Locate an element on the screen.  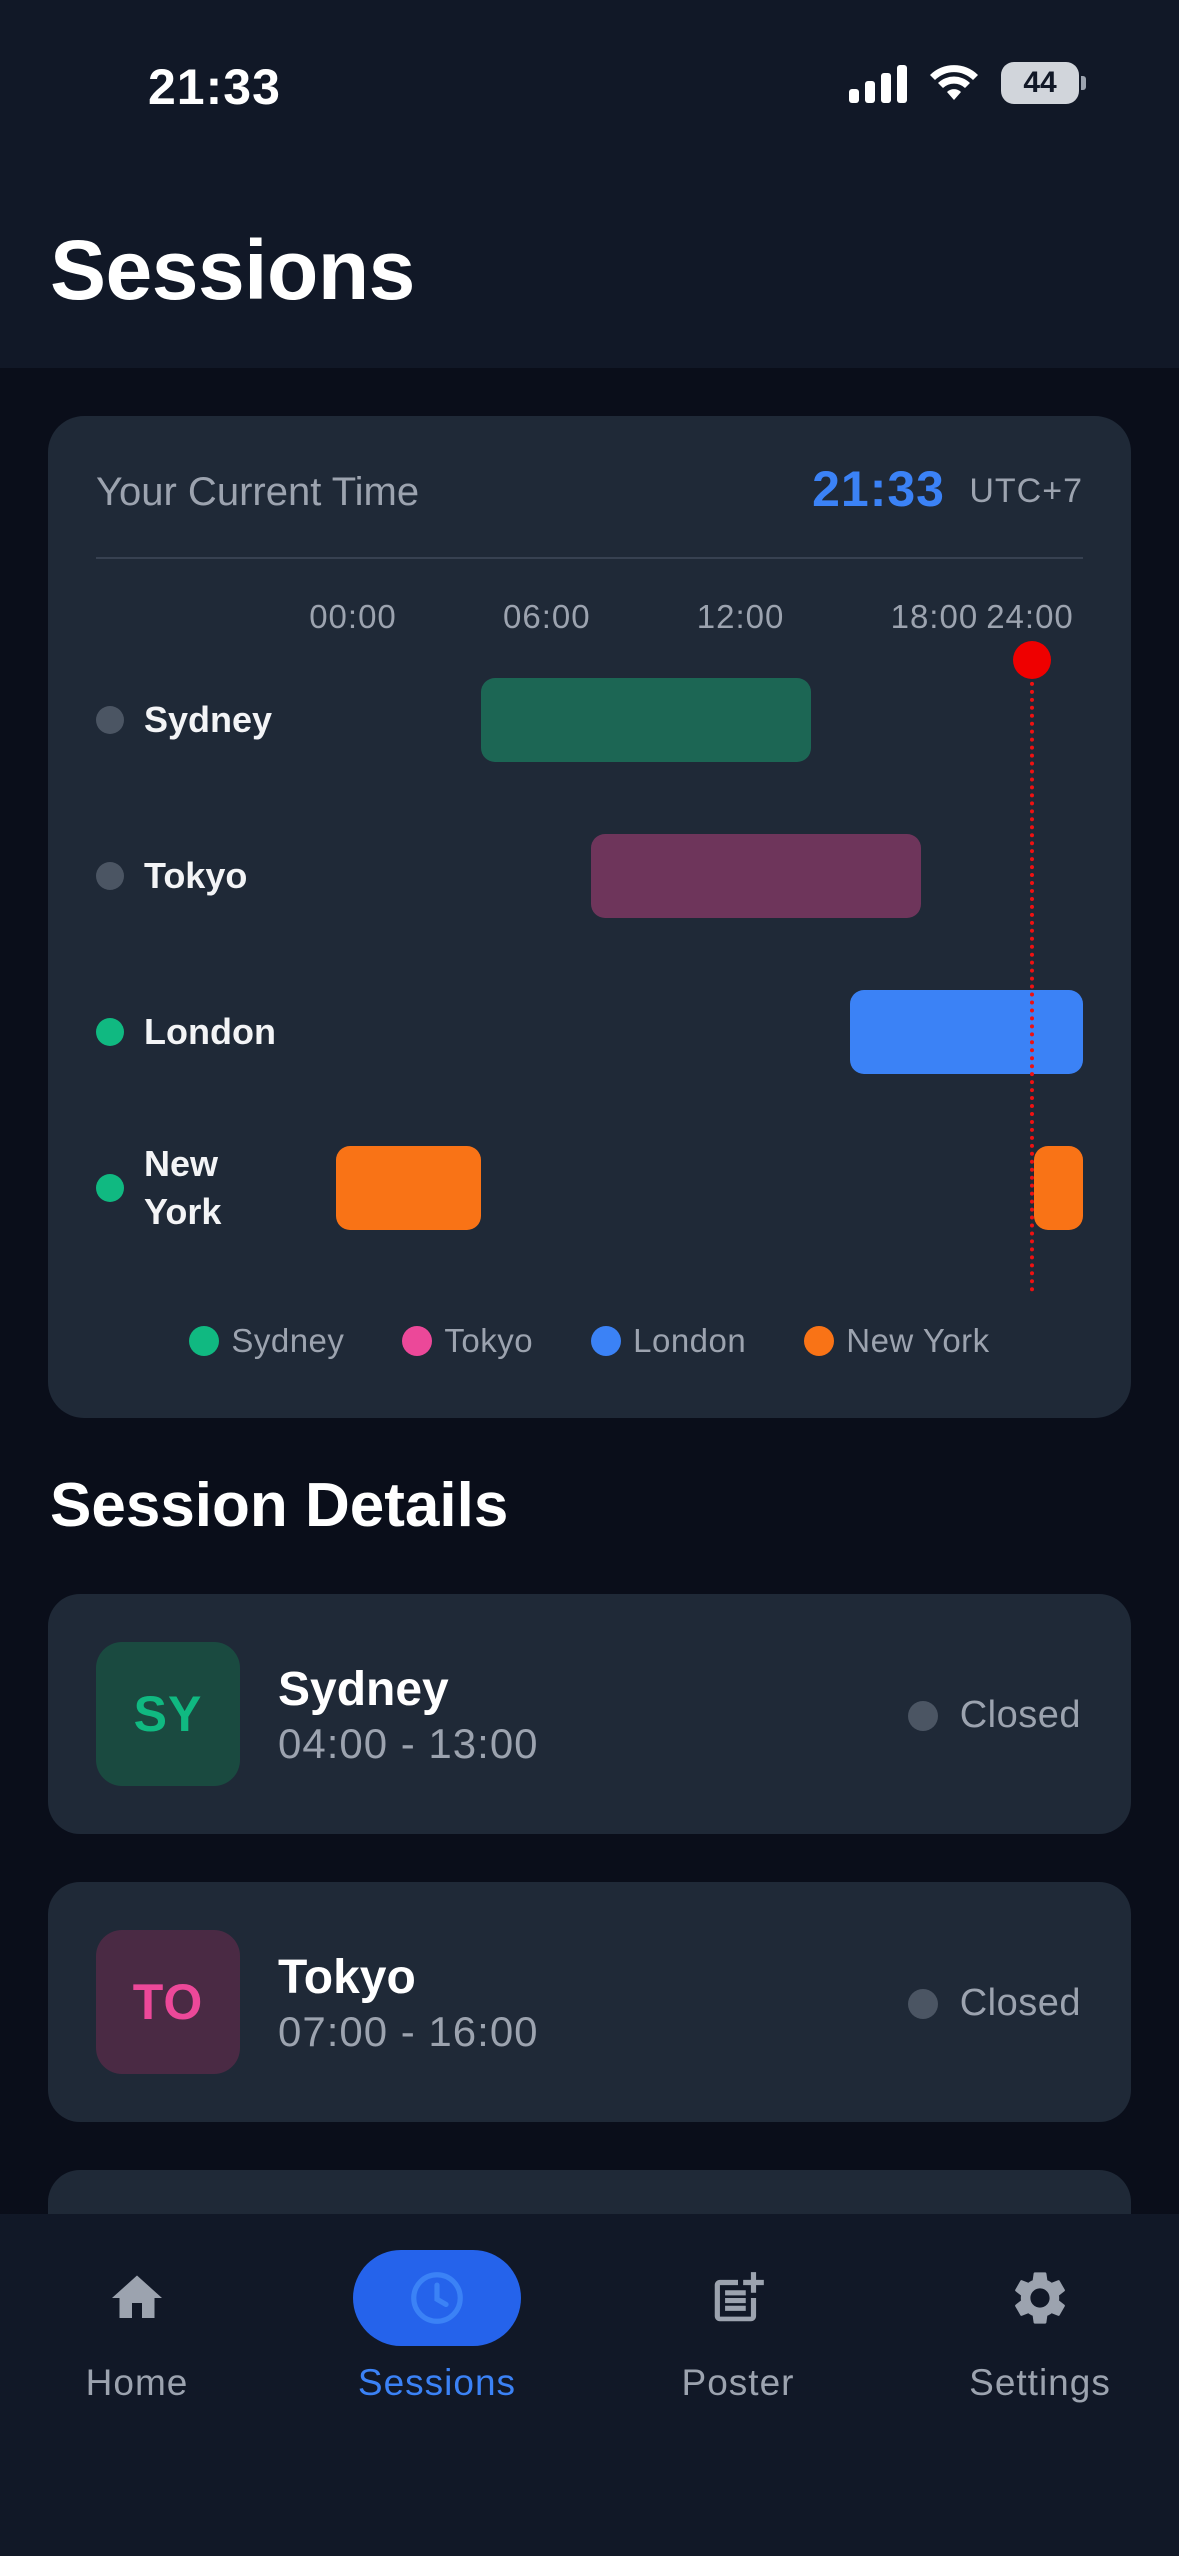
session-details-title: Session Details is located at coordinates (279, 1505).